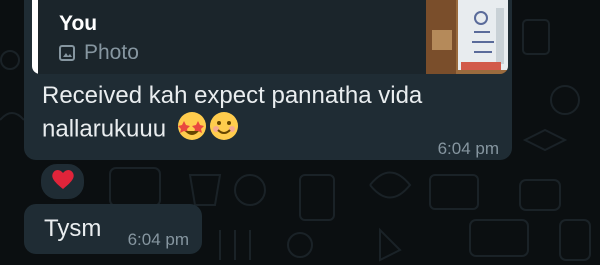  I want to click on reaction-badge, so click(62, 181).